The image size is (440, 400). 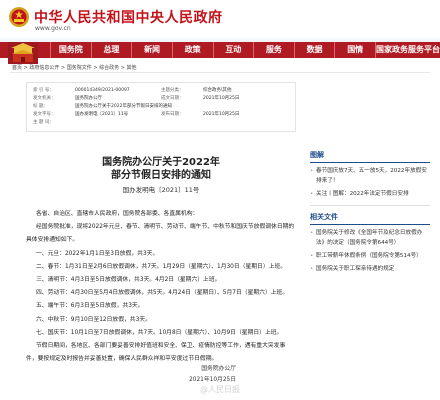 I want to click on nav-items: 国务院 总理 新闻 政策 互动 服务 数据 国情 国家政务服务平台, so click(x=245, y=50).